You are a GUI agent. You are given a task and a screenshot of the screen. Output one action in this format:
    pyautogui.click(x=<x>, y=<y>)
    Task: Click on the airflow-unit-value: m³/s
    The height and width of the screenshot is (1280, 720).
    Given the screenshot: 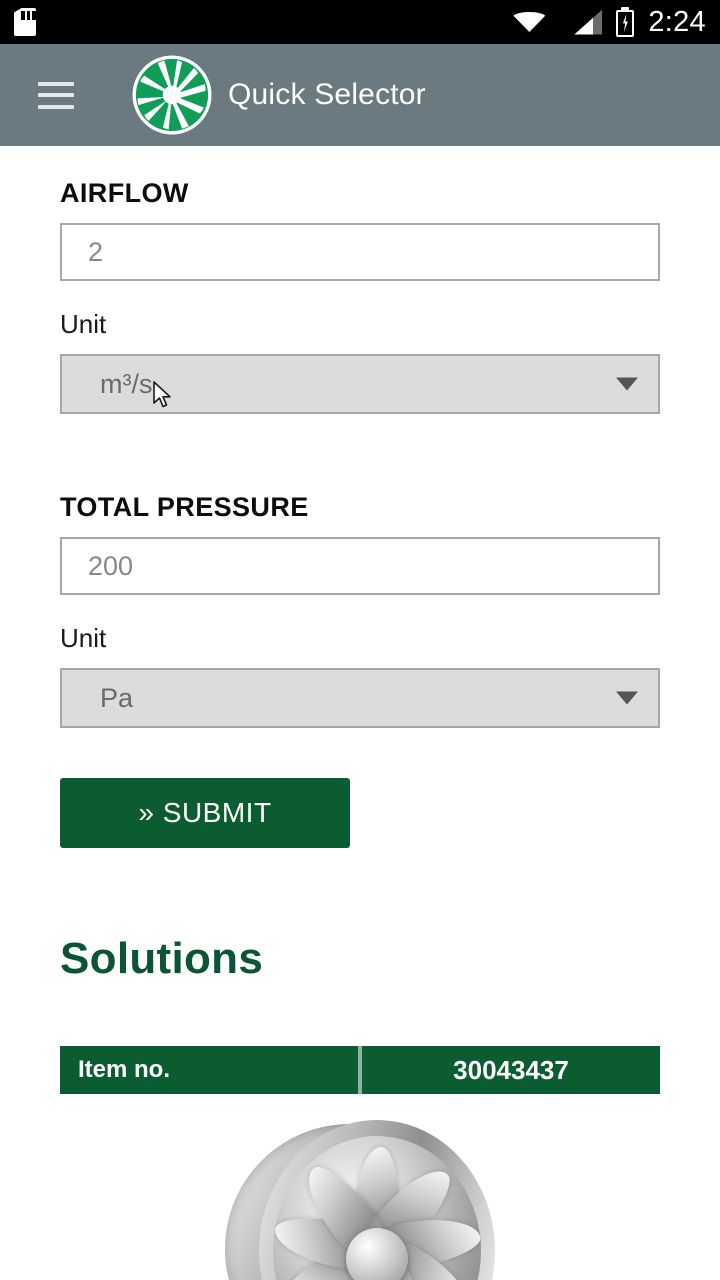 What is the action you would take?
    pyautogui.click(x=126, y=383)
    